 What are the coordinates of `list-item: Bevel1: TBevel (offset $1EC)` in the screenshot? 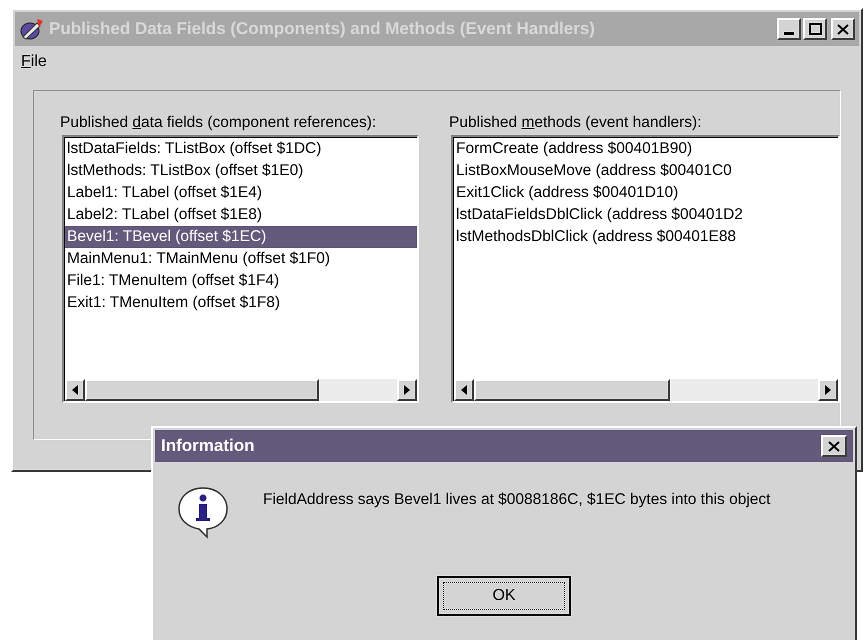 It's located at (241, 237).